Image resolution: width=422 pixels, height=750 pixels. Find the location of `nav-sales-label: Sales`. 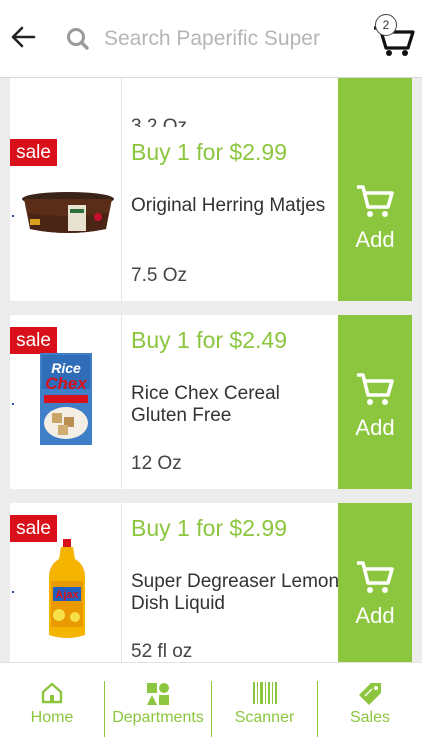

nav-sales-label: Sales is located at coordinates (370, 717).